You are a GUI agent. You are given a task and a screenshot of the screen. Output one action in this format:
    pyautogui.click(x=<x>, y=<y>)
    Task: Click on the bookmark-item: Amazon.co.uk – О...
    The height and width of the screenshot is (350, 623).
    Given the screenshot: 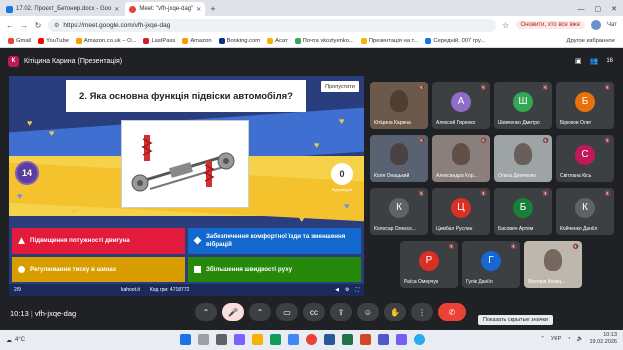 What is the action you would take?
    pyautogui.click(x=105, y=40)
    